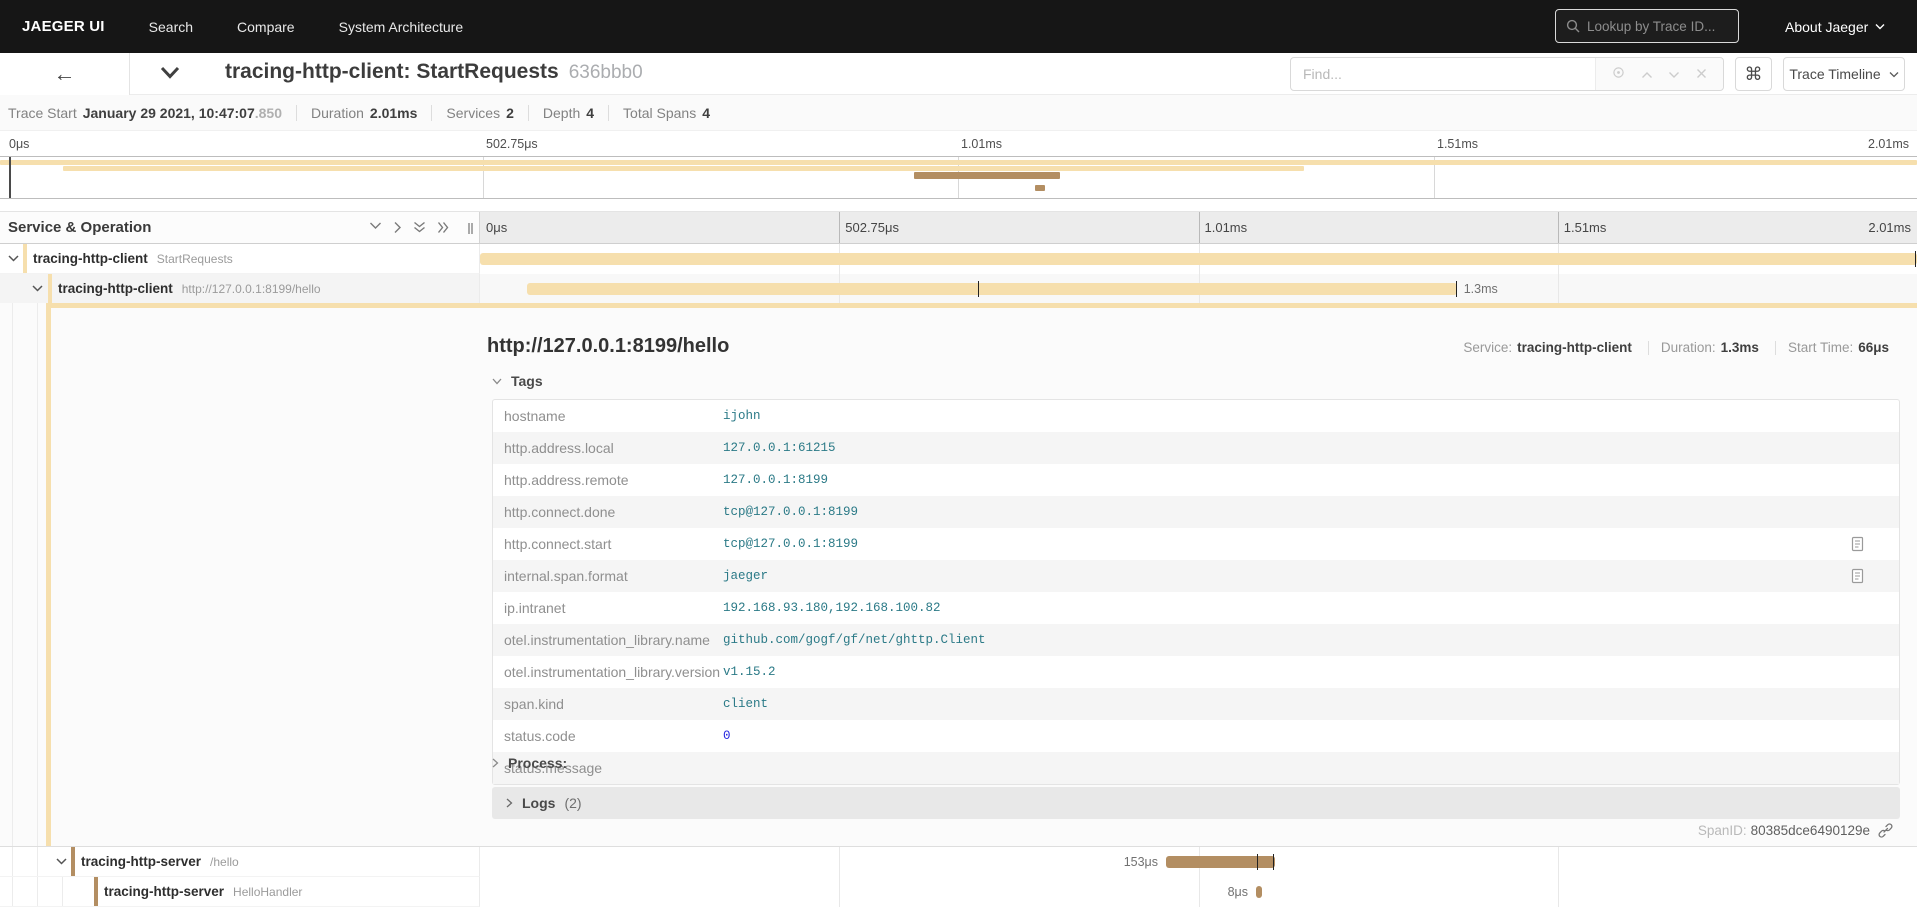 The image size is (1917, 913). I want to click on trace-view-label: Trace Timeline, so click(1835, 74).